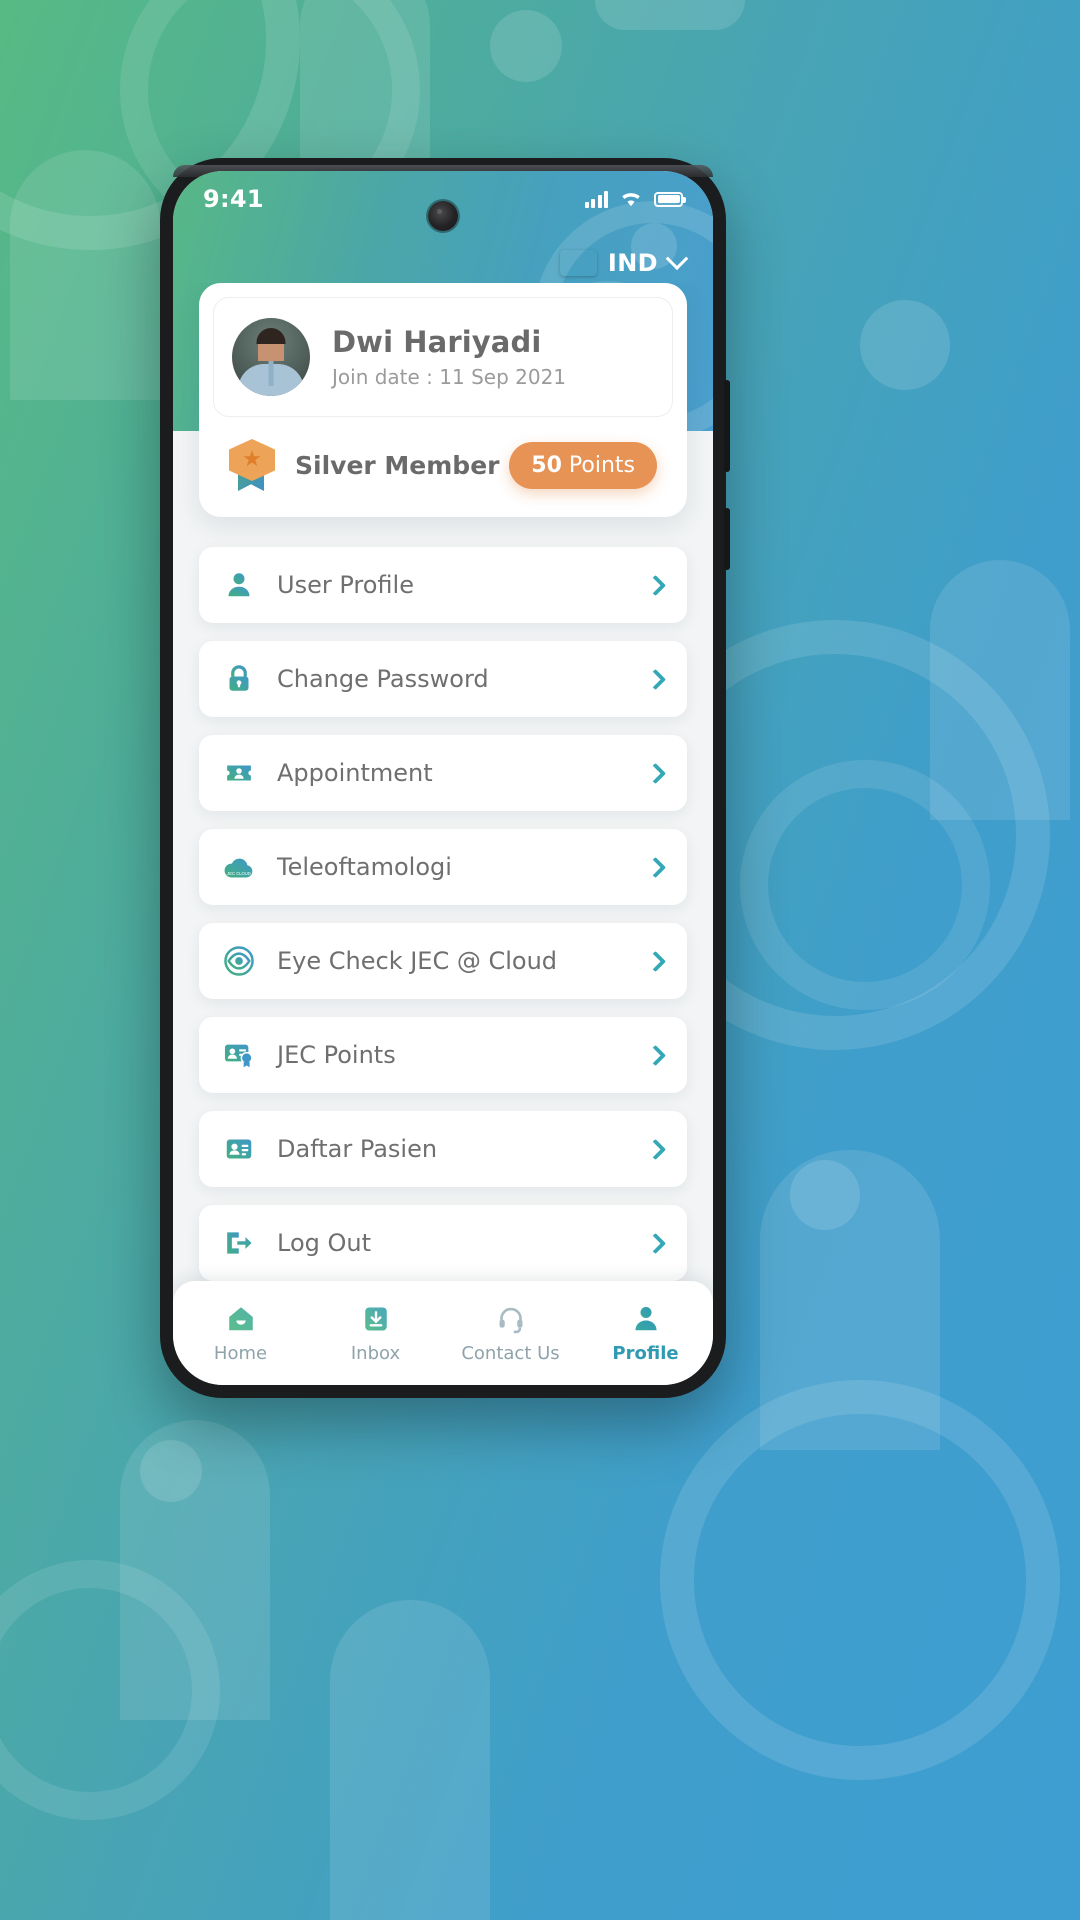  Describe the element at coordinates (443, 1243) in the screenshot. I see `menu-item-log-out: Log Out` at that location.